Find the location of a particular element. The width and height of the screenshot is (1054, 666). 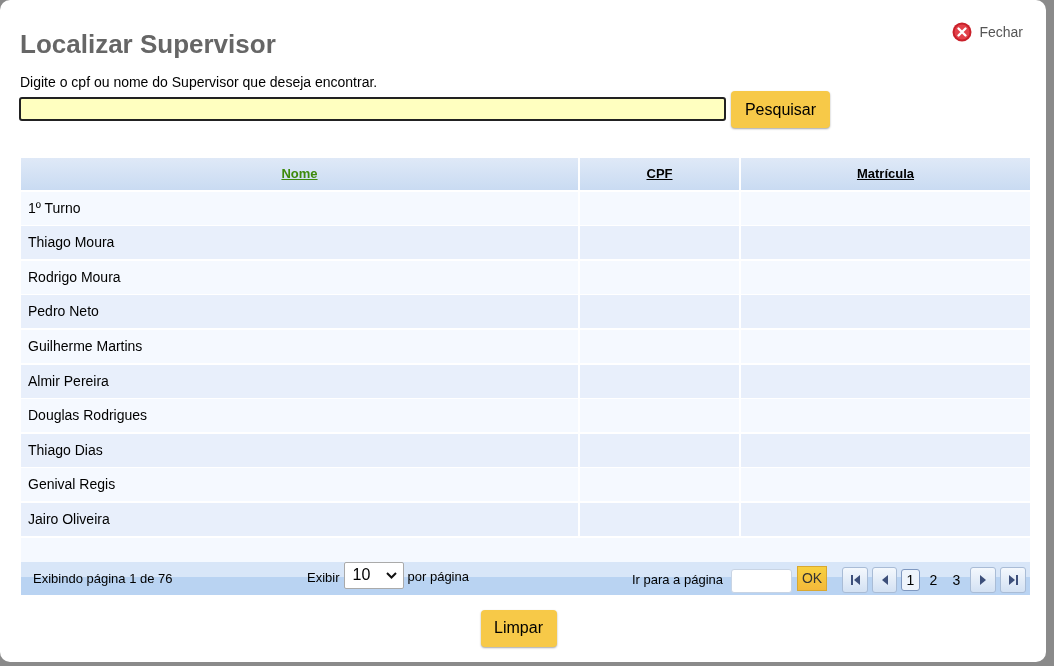

previous-page-button is located at coordinates (884, 580).